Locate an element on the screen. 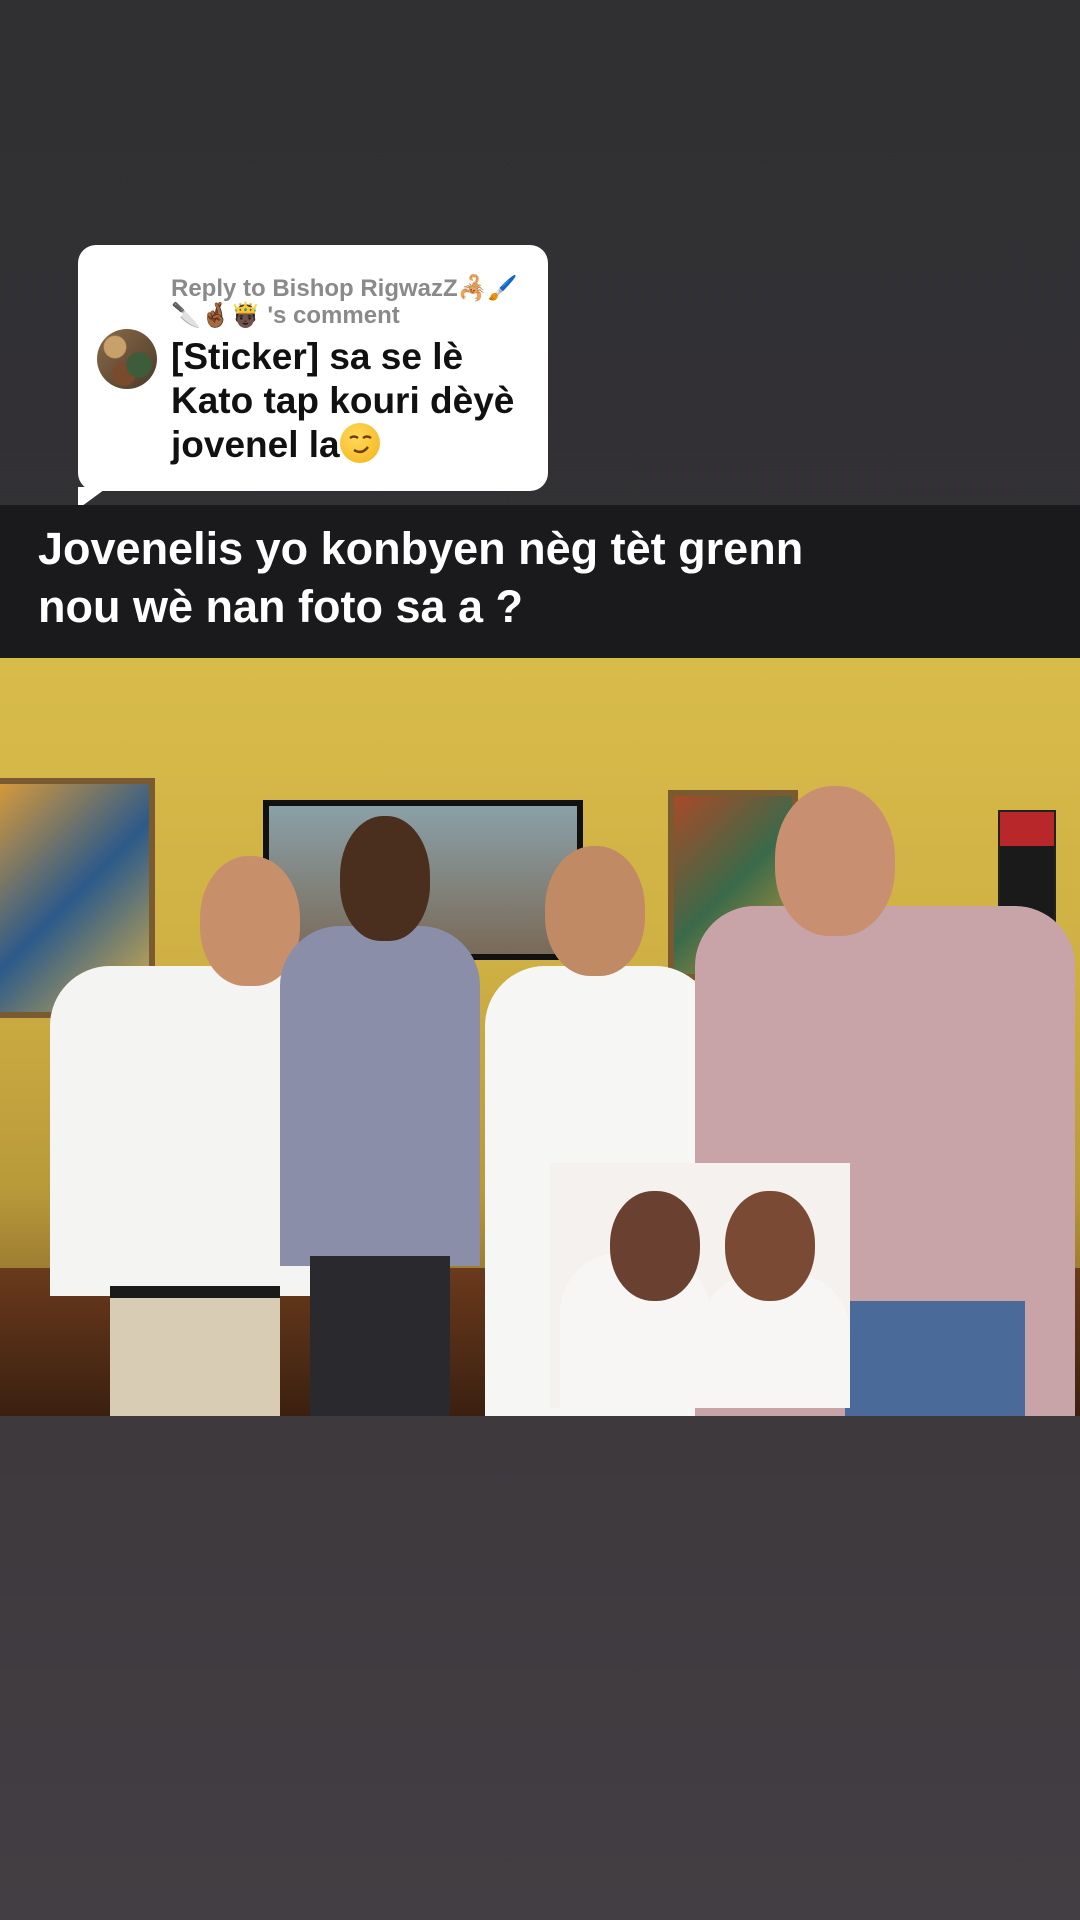 Image resolution: width=1080 pixels, height=1920 pixels. reply-to-suffix: 's comment is located at coordinates (333, 315).